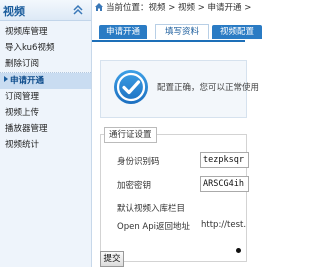  Describe the element at coordinates (130, 135) in the screenshot. I see `passport-settings-legend: 通行证设置` at that location.